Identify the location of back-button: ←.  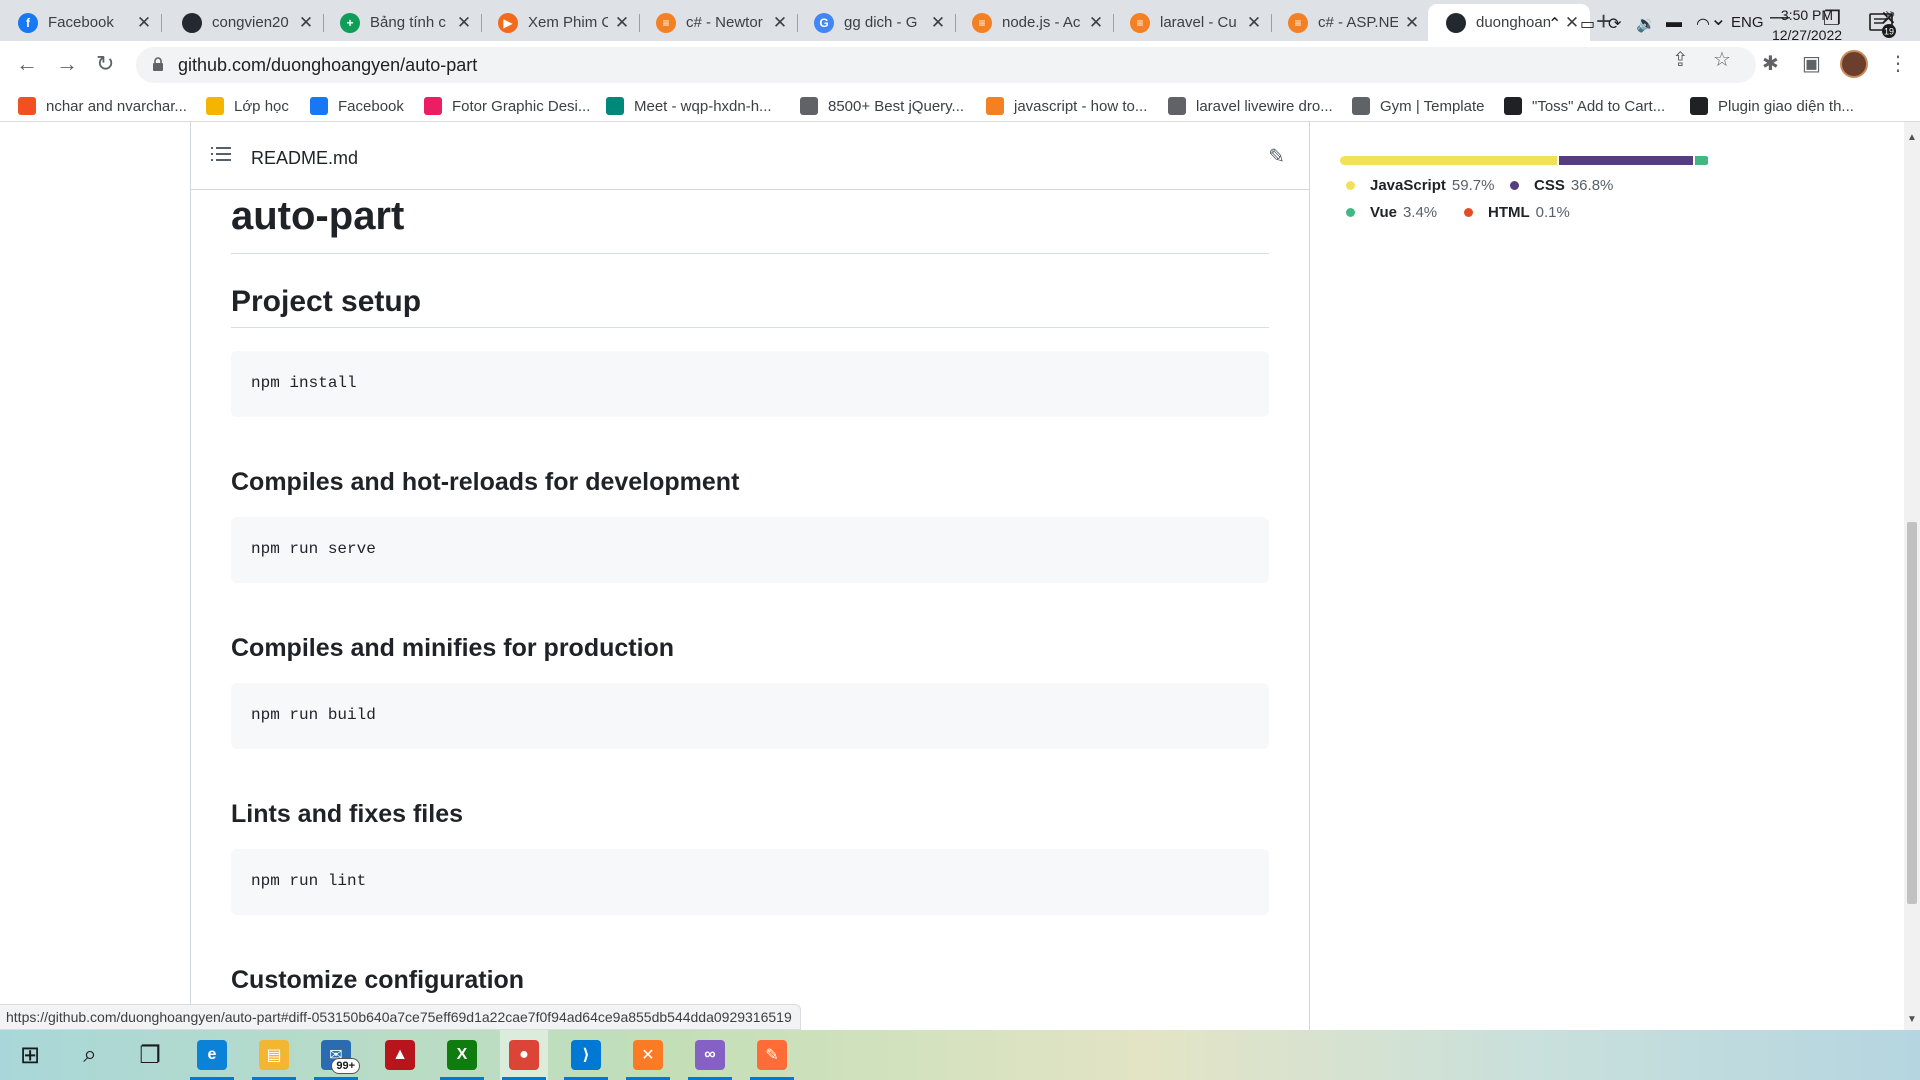
(27, 64).